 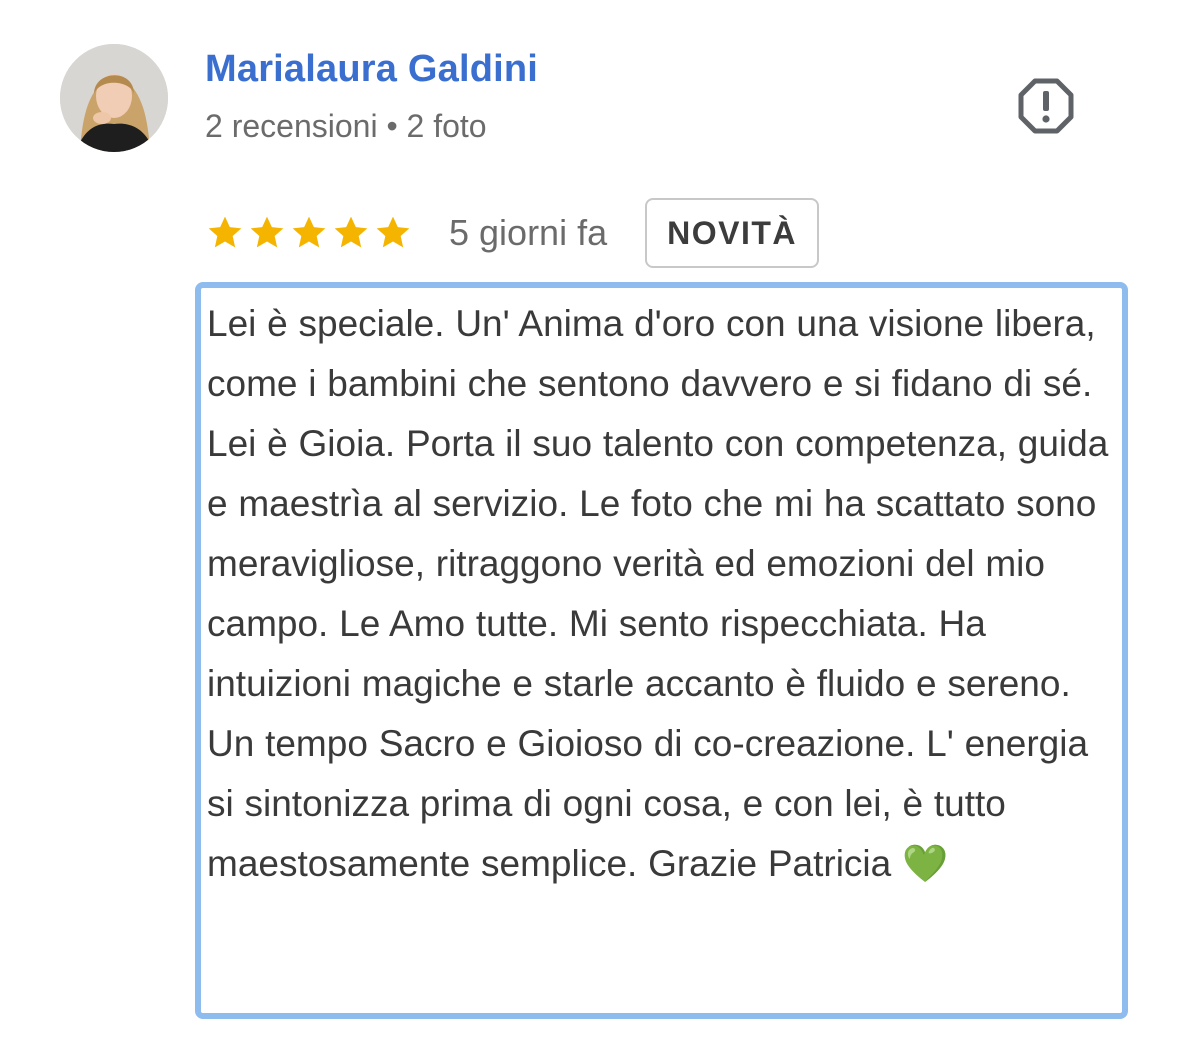 I want to click on profile-photo, so click(x=114, y=98).